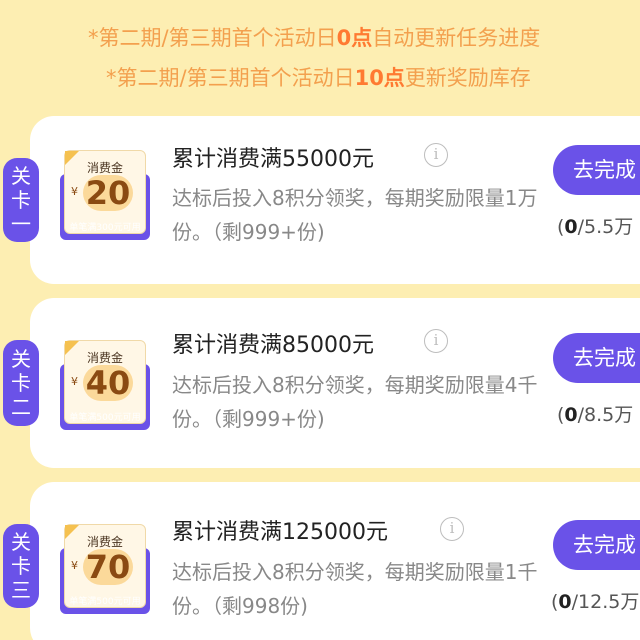 The height and width of the screenshot is (640, 640). I want to click on coupon-amount: 70, so click(108, 567).